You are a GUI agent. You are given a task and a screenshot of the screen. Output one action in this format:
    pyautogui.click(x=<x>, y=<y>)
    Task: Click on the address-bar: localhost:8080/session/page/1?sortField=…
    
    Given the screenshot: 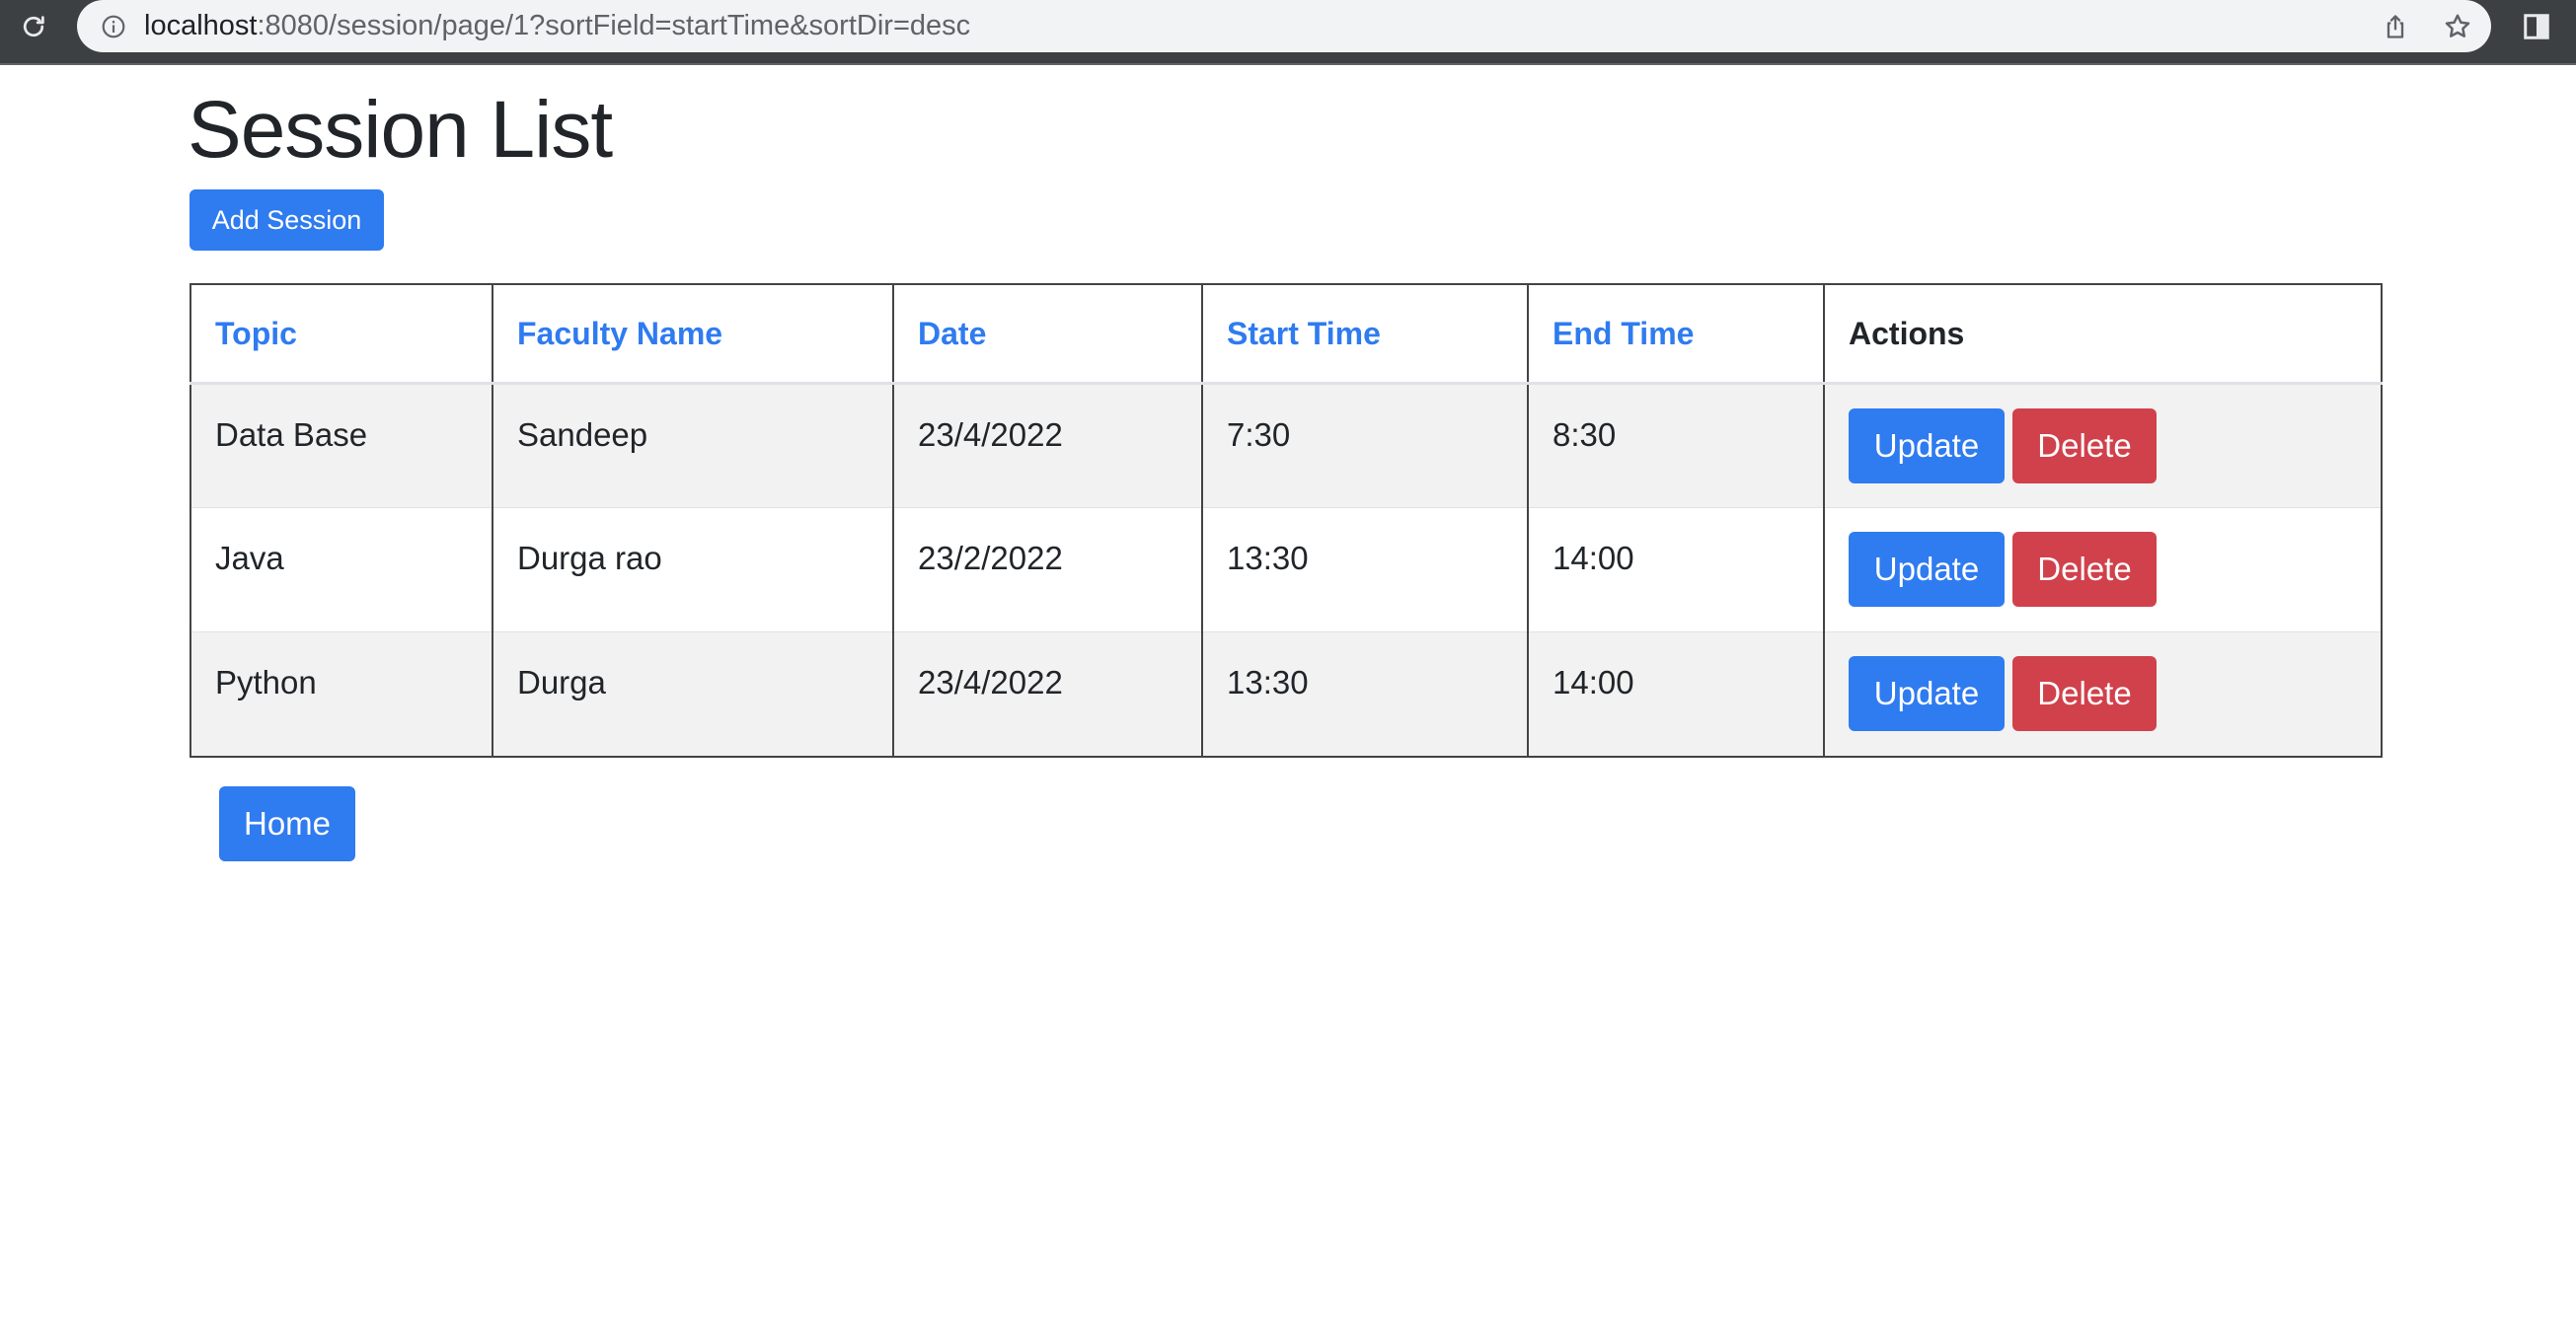 What is the action you would take?
    pyautogui.click(x=1284, y=26)
    